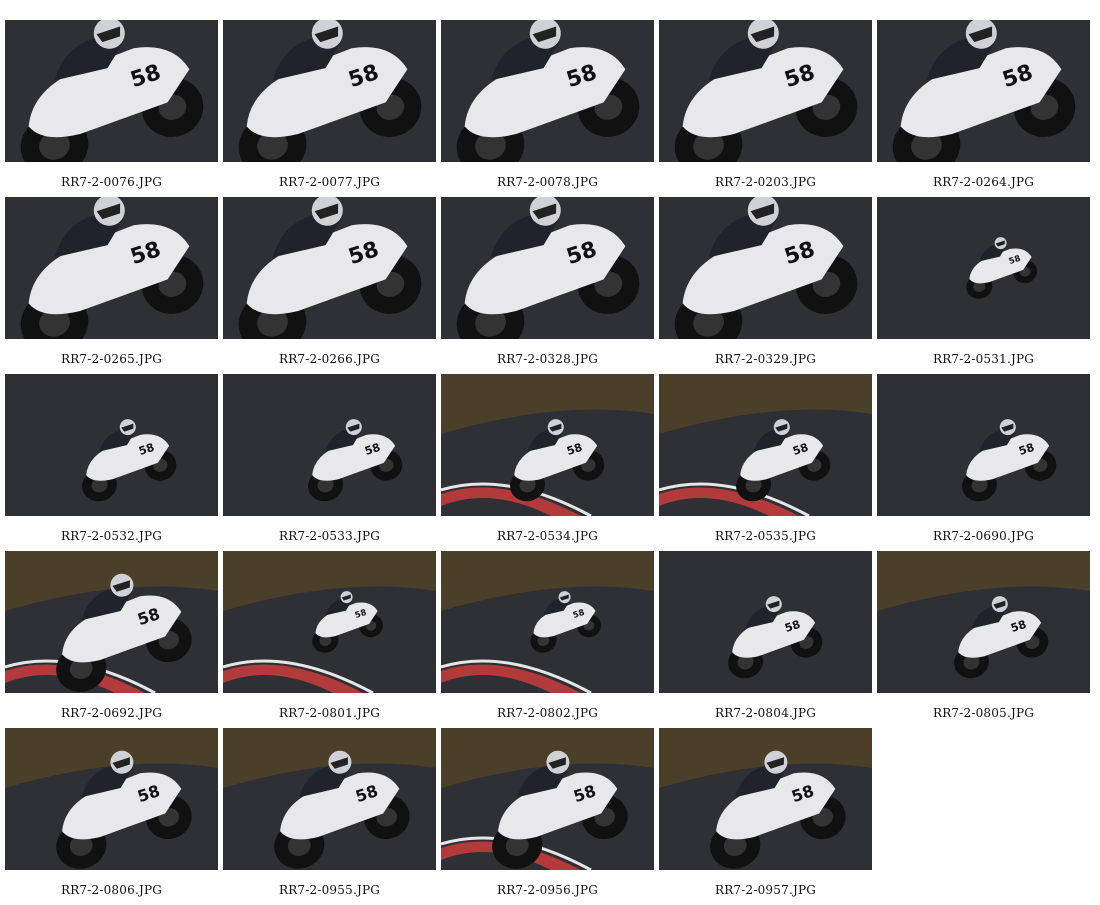  Describe the element at coordinates (111, 182) in the screenshot. I see `photo-filename: RR7-2-0076.JPG` at that location.